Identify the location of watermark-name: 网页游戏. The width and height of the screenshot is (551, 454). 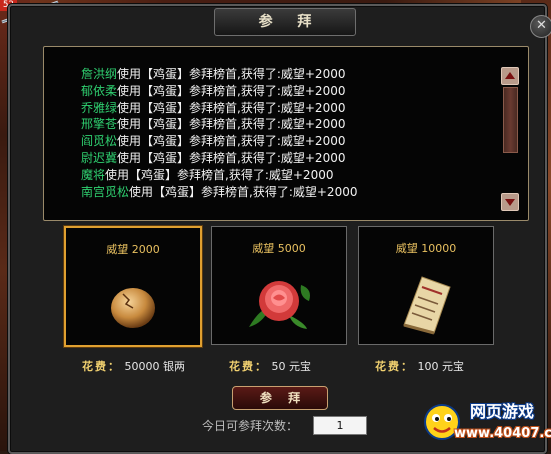
(502, 411).